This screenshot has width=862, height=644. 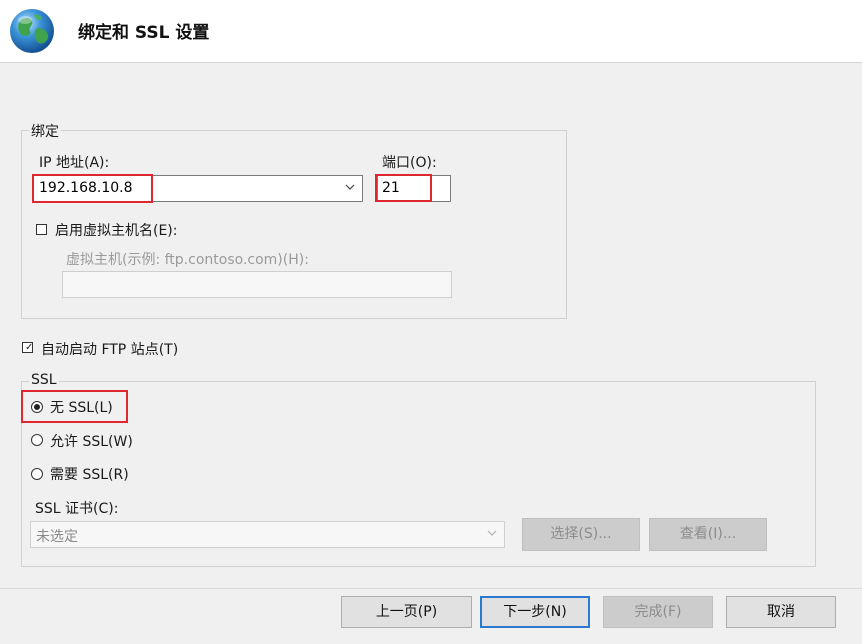 I want to click on dialog-footer: 上一页(P) 下一步(N) 完成(F) 取消, so click(x=431, y=616).